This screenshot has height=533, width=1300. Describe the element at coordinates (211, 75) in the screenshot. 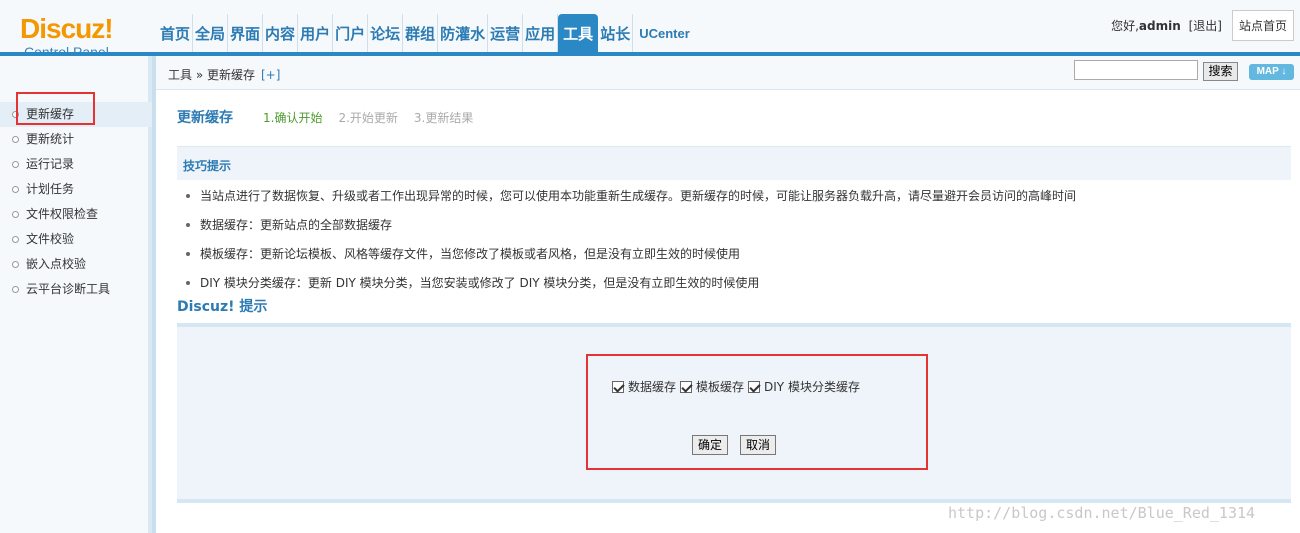

I see `breadcrumb-path: 工具 » 更新缓存` at that location.